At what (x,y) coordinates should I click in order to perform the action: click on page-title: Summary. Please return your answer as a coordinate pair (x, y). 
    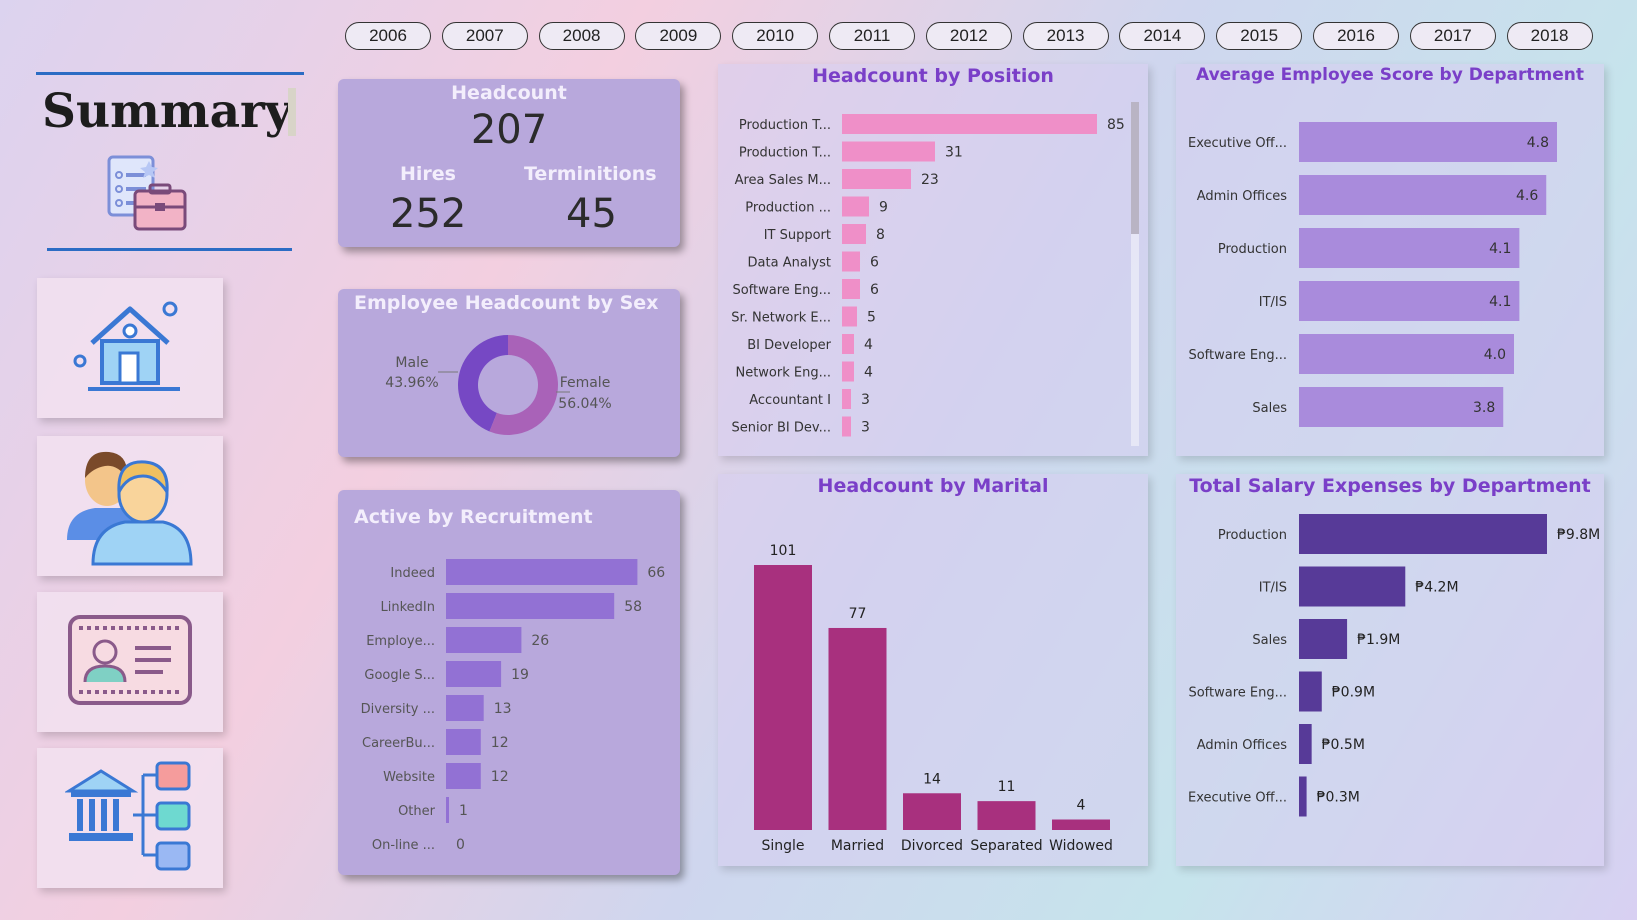
    Looking at the image, I should click on (167, 111).